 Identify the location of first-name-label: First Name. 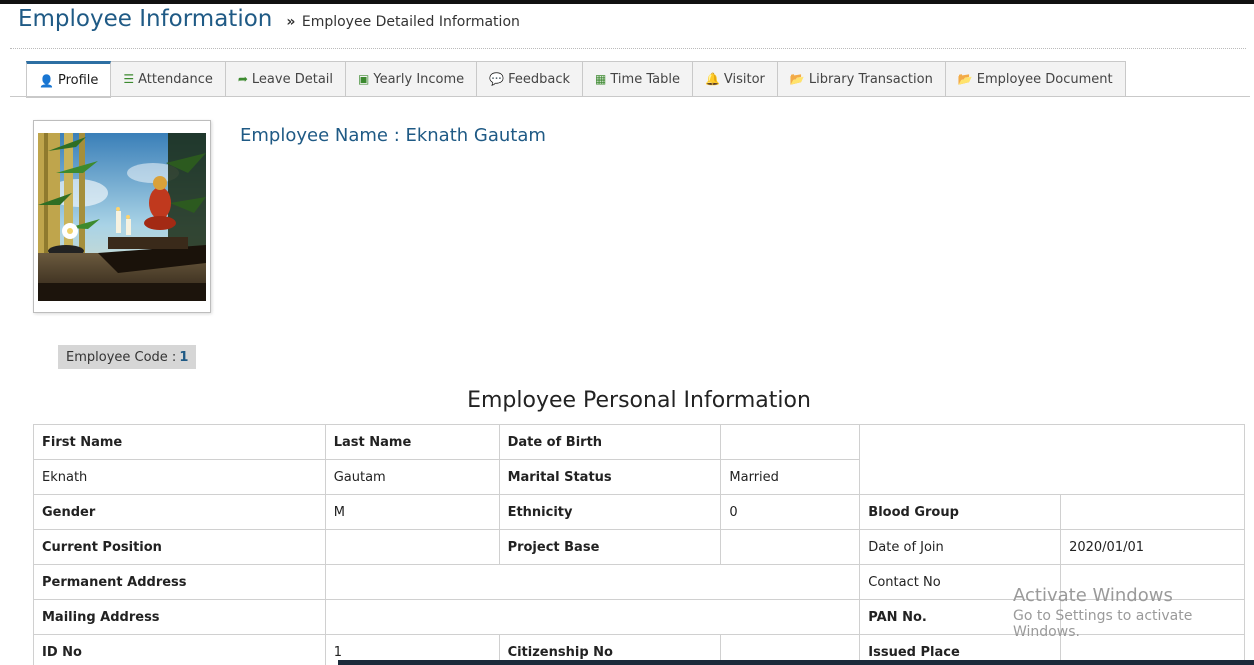
(179, 442).